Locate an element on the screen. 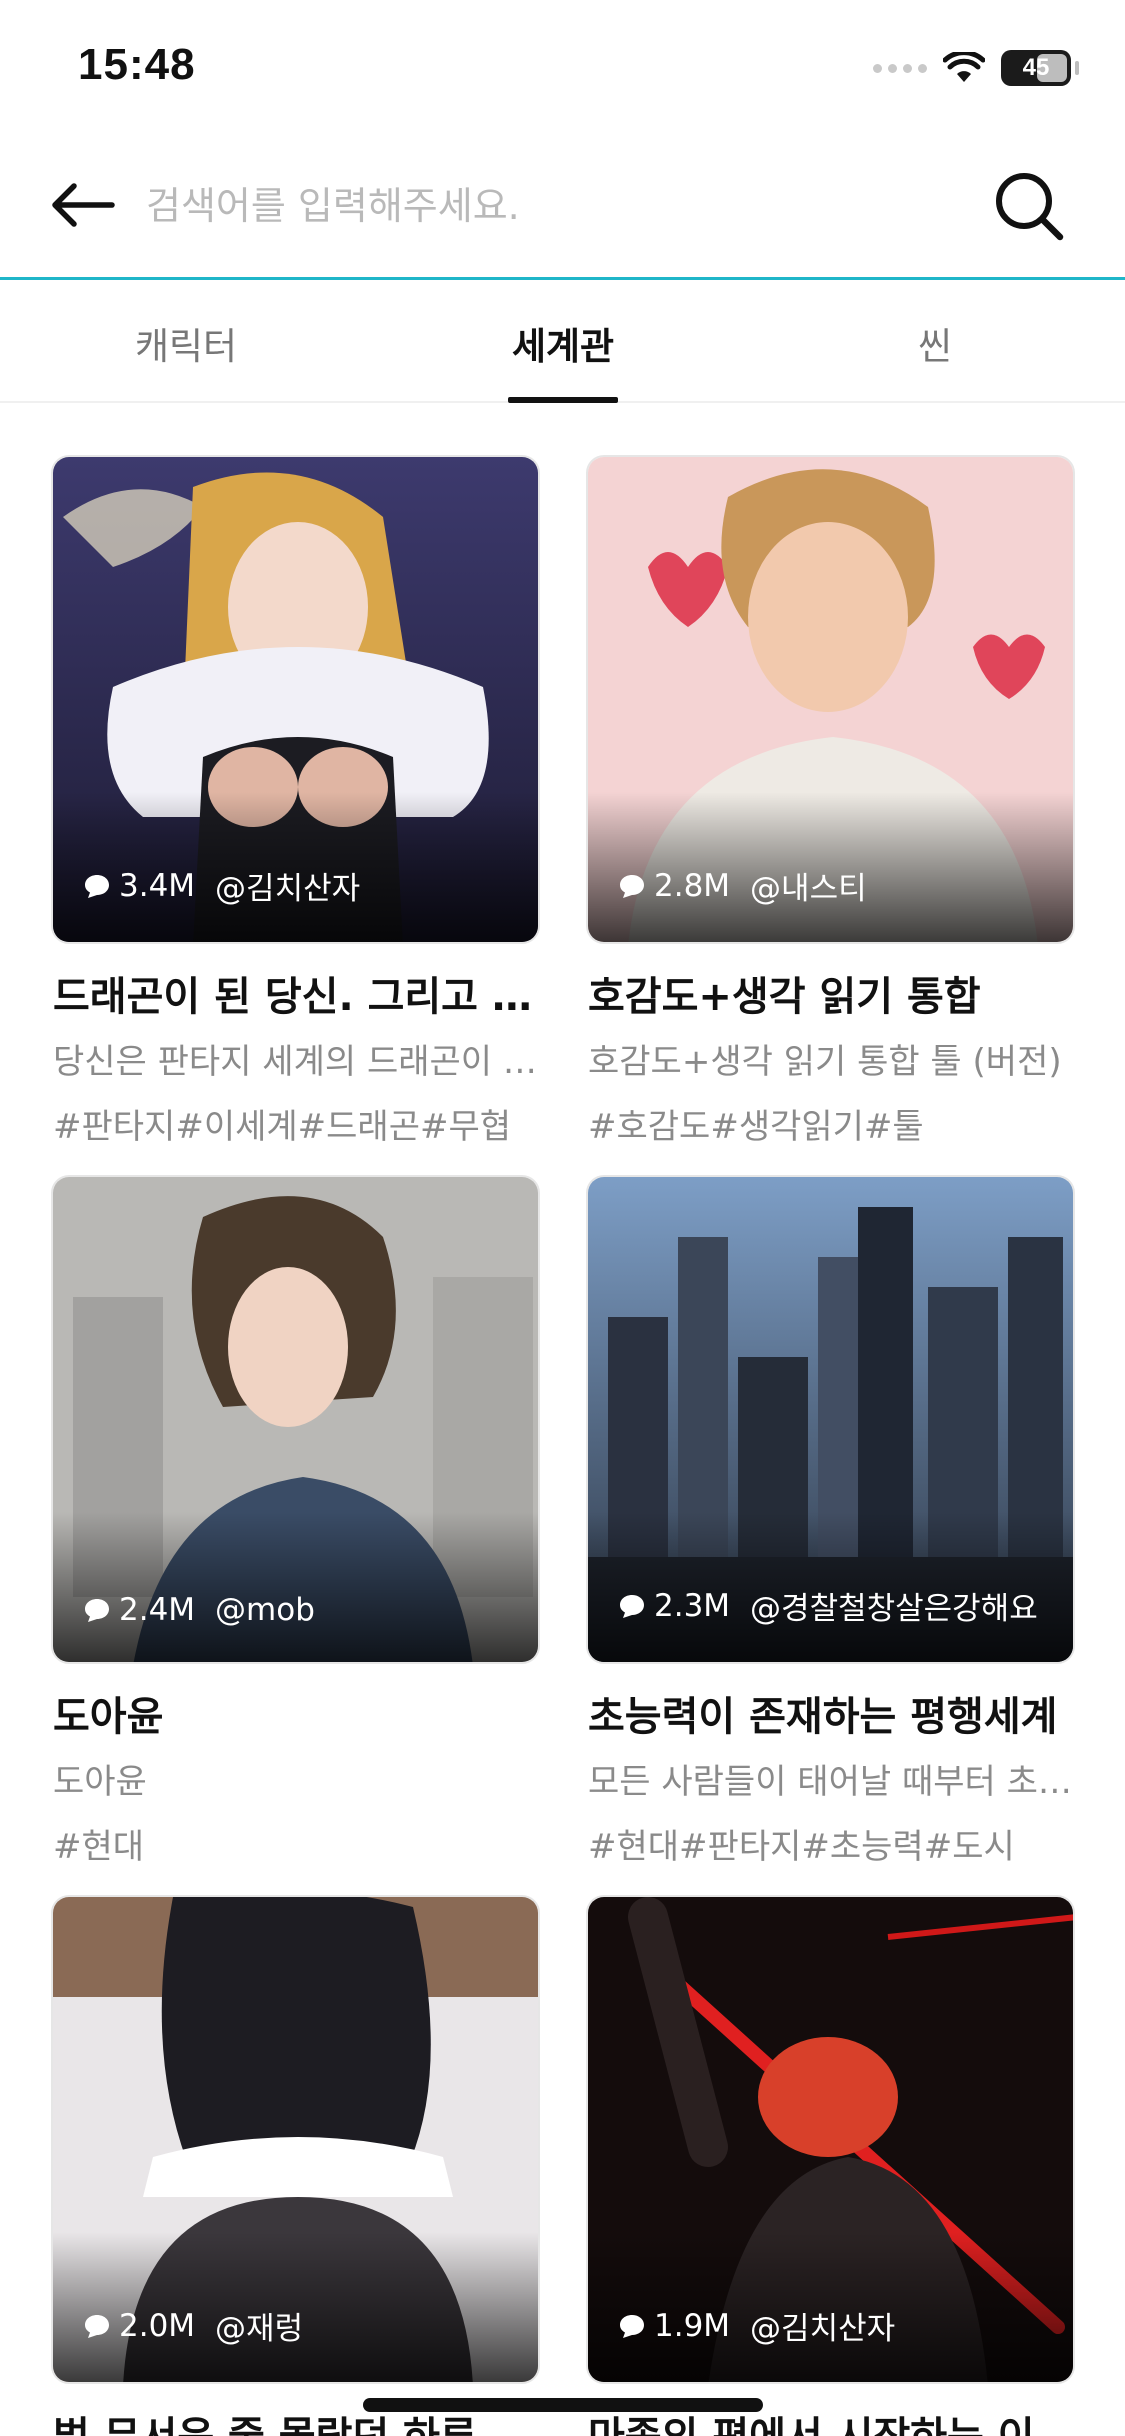 This screenshot has width=1125, height=2436. card-author: @경찰철창살은강해요 is located at coordinates (894, 1605).